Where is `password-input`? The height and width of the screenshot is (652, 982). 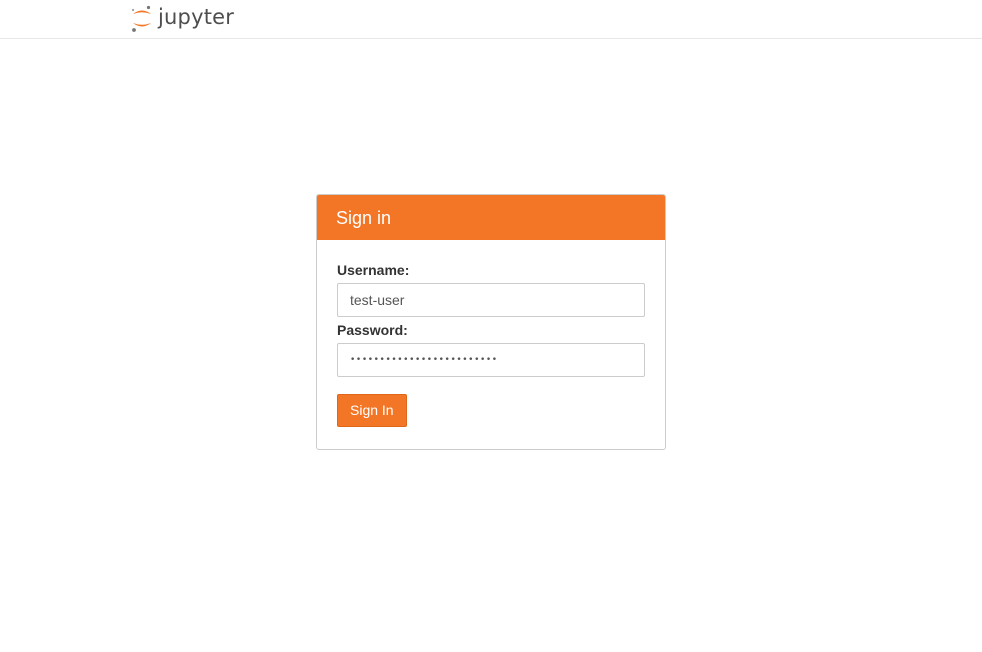
password-input is located at coordinates (491, 360).